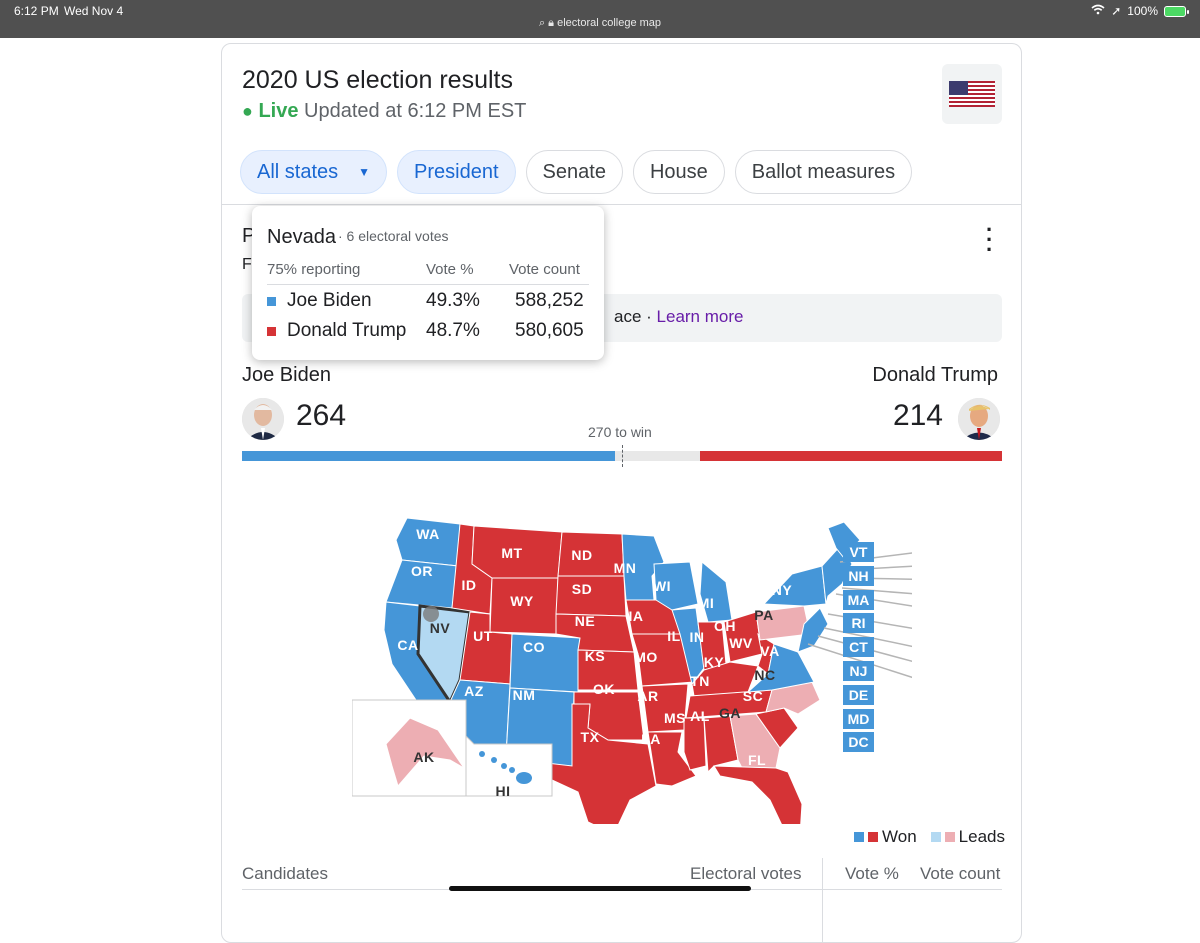 The height and width of the screenshot is (943, 1200). What do you see at coordinates (678, 172) in the screenshot?
I see `chip-house: House` at bounding box center [678, 172].